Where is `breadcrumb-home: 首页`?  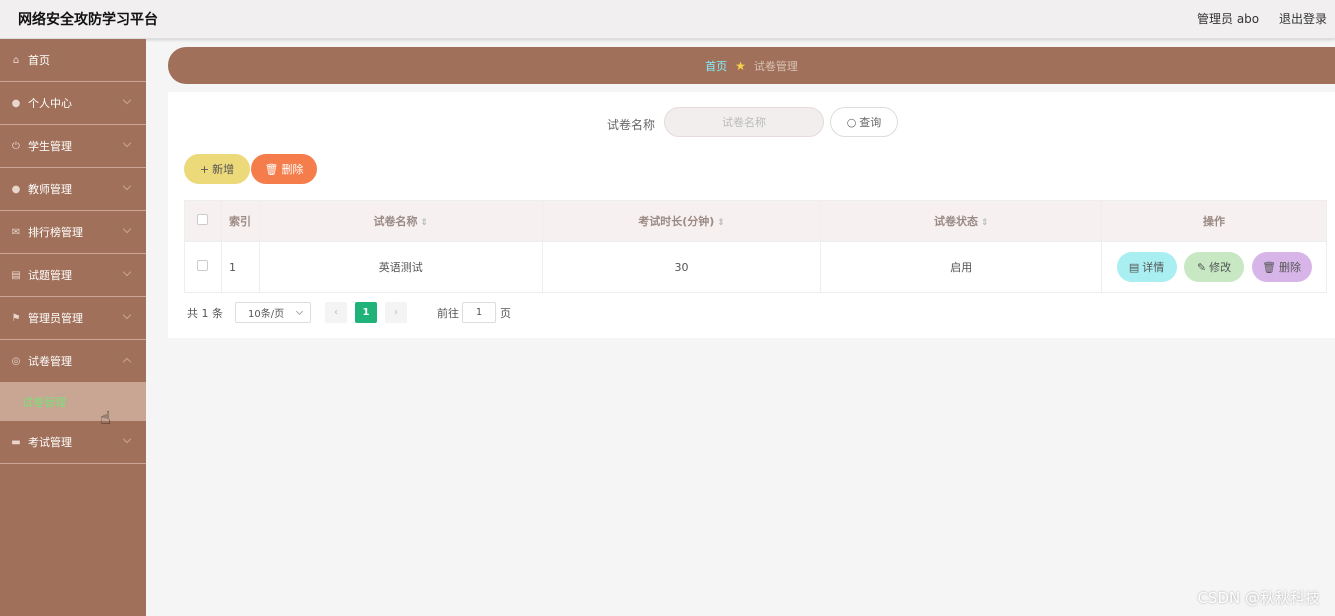
breadcrumb-home: 首页 is located at coordinates (716, 66).